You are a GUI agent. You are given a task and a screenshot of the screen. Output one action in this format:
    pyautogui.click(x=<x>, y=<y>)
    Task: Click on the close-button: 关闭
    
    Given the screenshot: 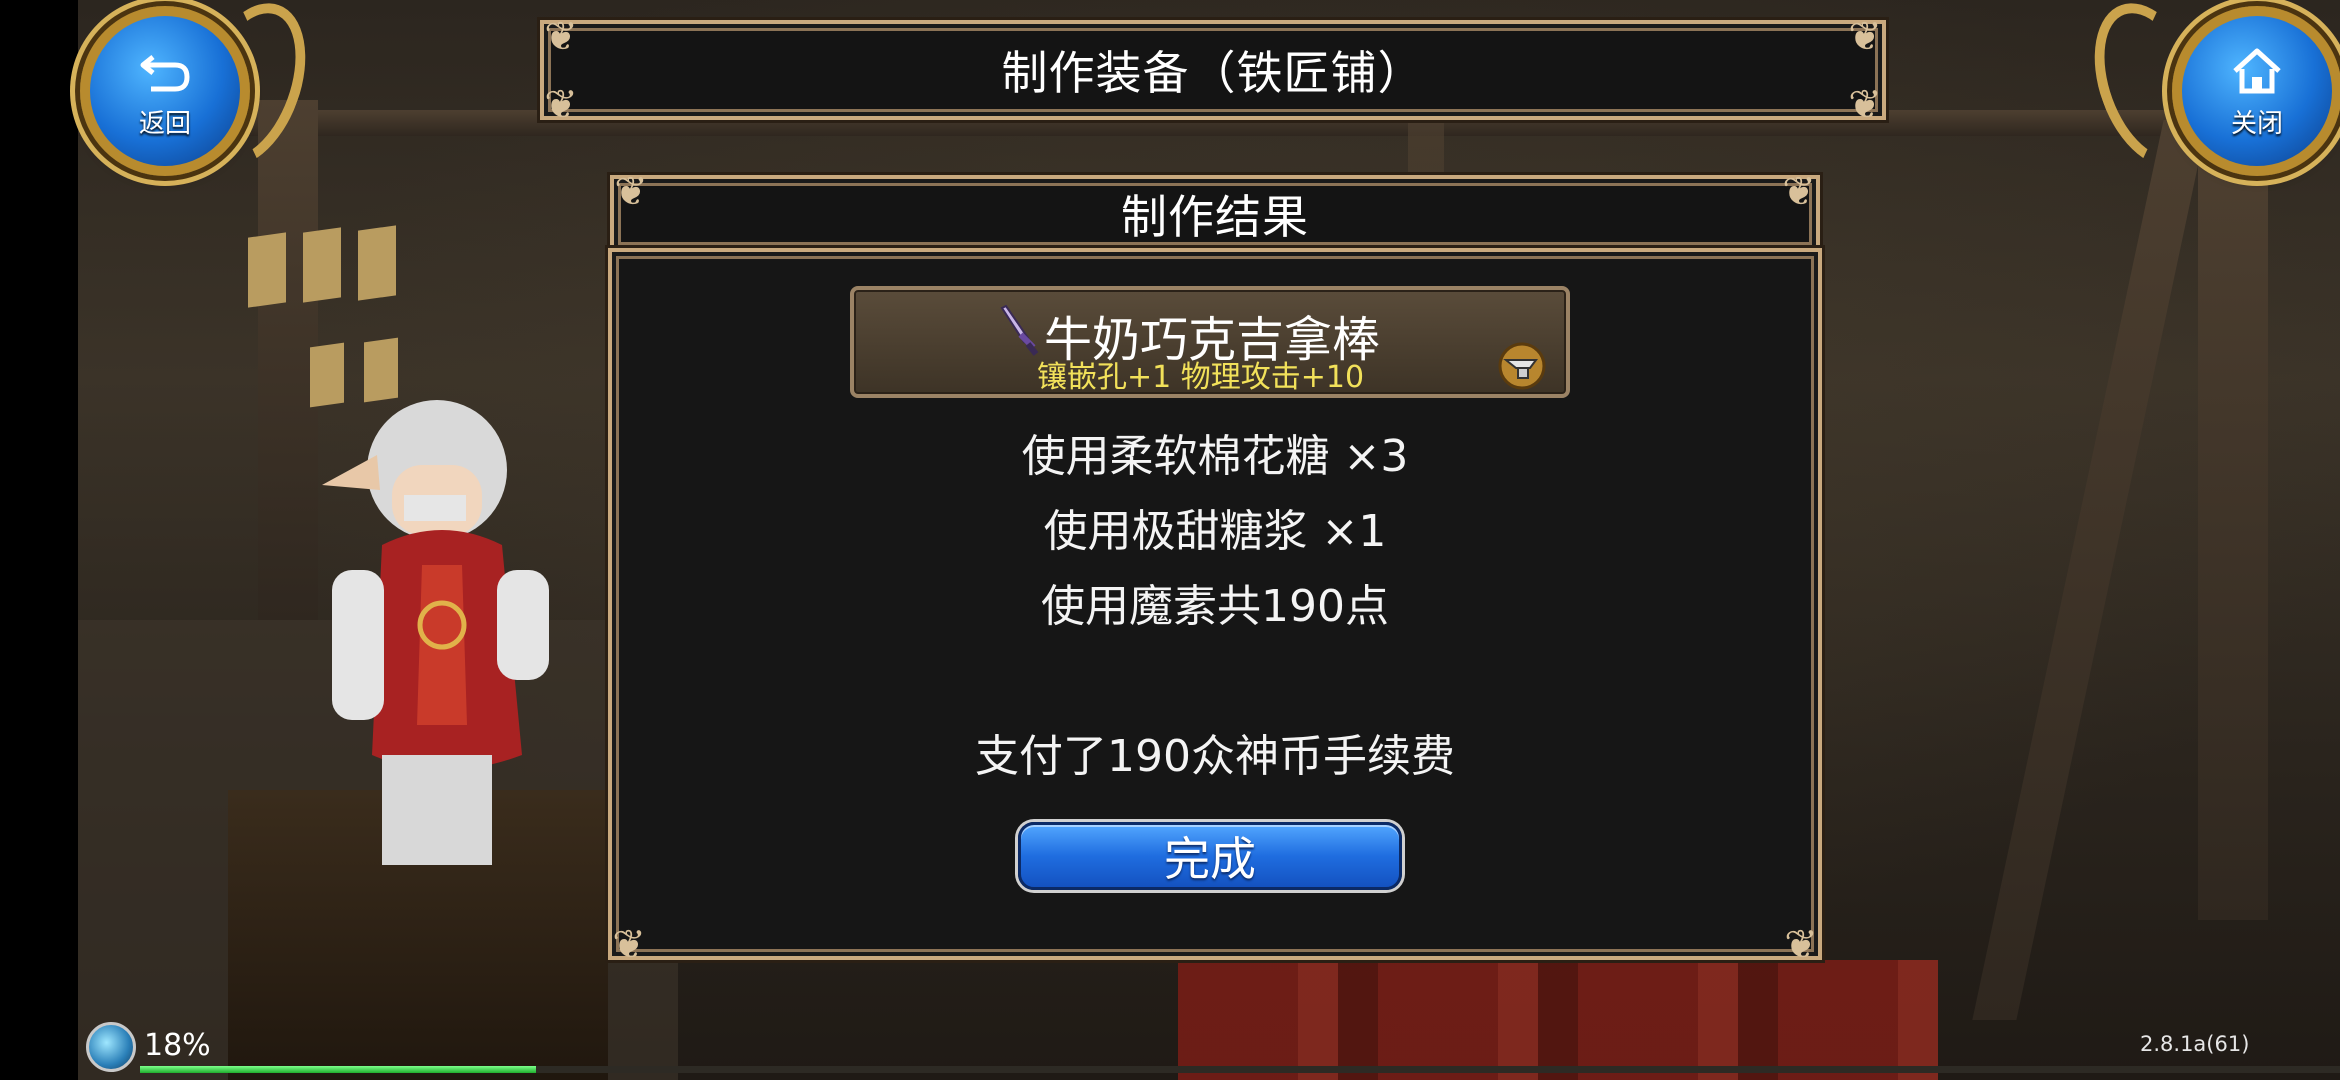 What is the action you would take?
    pyautogui.click(x=2256, y=91)
    